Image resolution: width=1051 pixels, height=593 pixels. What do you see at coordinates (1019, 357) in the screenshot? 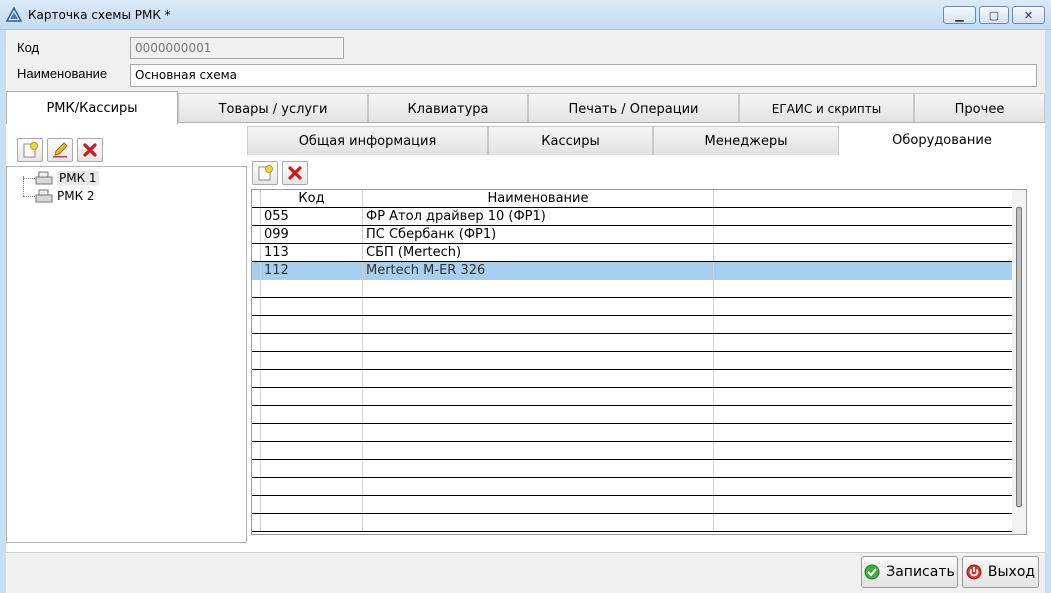
I see `scrollbar-thumb` at bounding box center [1019, 357].